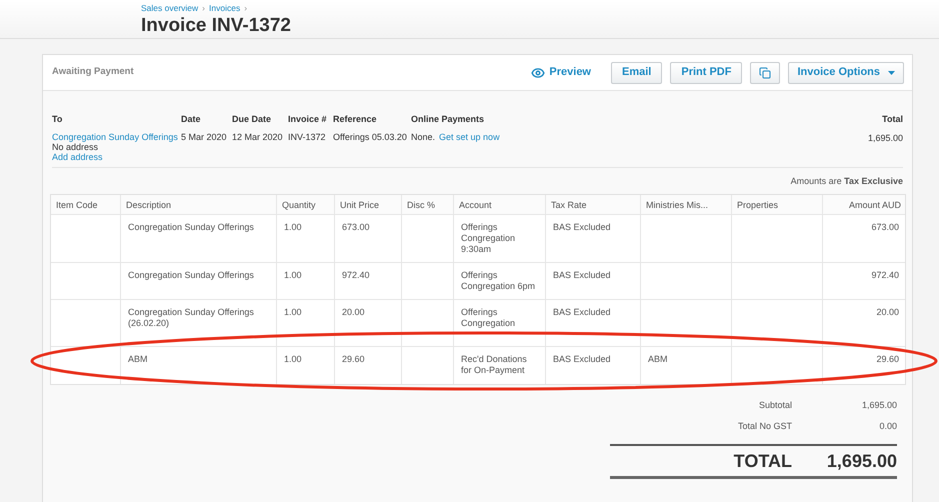 The image size is (939, 502). Describe the element at coordinates (593, 204) in the screenshot. I see `column-header: Tax Rate` at that location.